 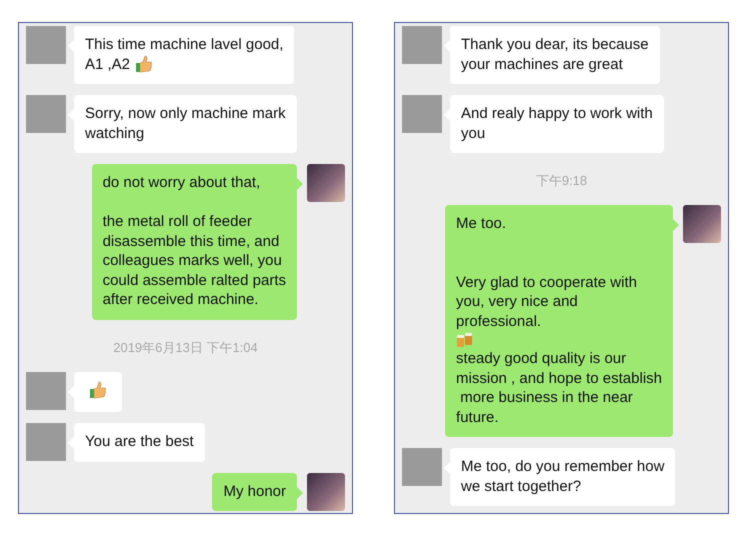 What do you see at coordinates (194, 241) in the screenshot?
I see `message-text: do not worry about that, the metal roll of feeder disassemble this time, and colleagues marks well, you could assemble ralted parts after received machine.` at bounding box center [194, 241].